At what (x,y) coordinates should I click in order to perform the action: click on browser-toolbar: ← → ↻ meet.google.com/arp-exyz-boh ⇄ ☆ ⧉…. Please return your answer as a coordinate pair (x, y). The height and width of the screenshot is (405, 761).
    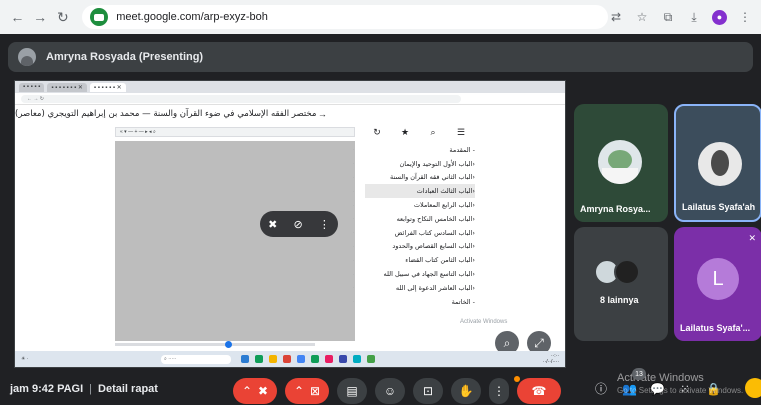
    Looking at the image, I should click on (380, 17).